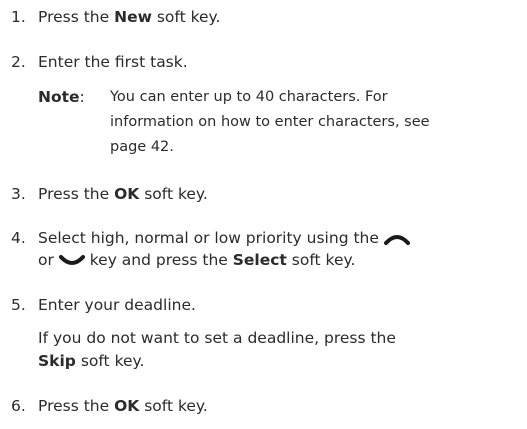 The image size is (527, 429). Describe the element at coordinates (18, 194) in the screenshot. I see `step-number: 3.` at that location.